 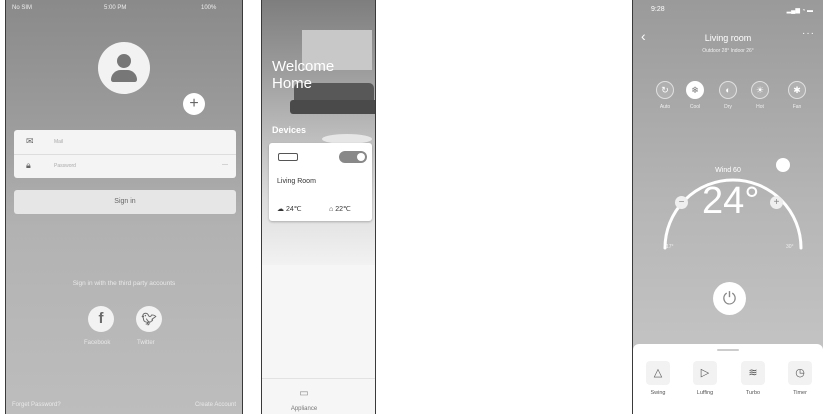 I want to click on swing-button: △ Swing, so click(x=658, y=378).